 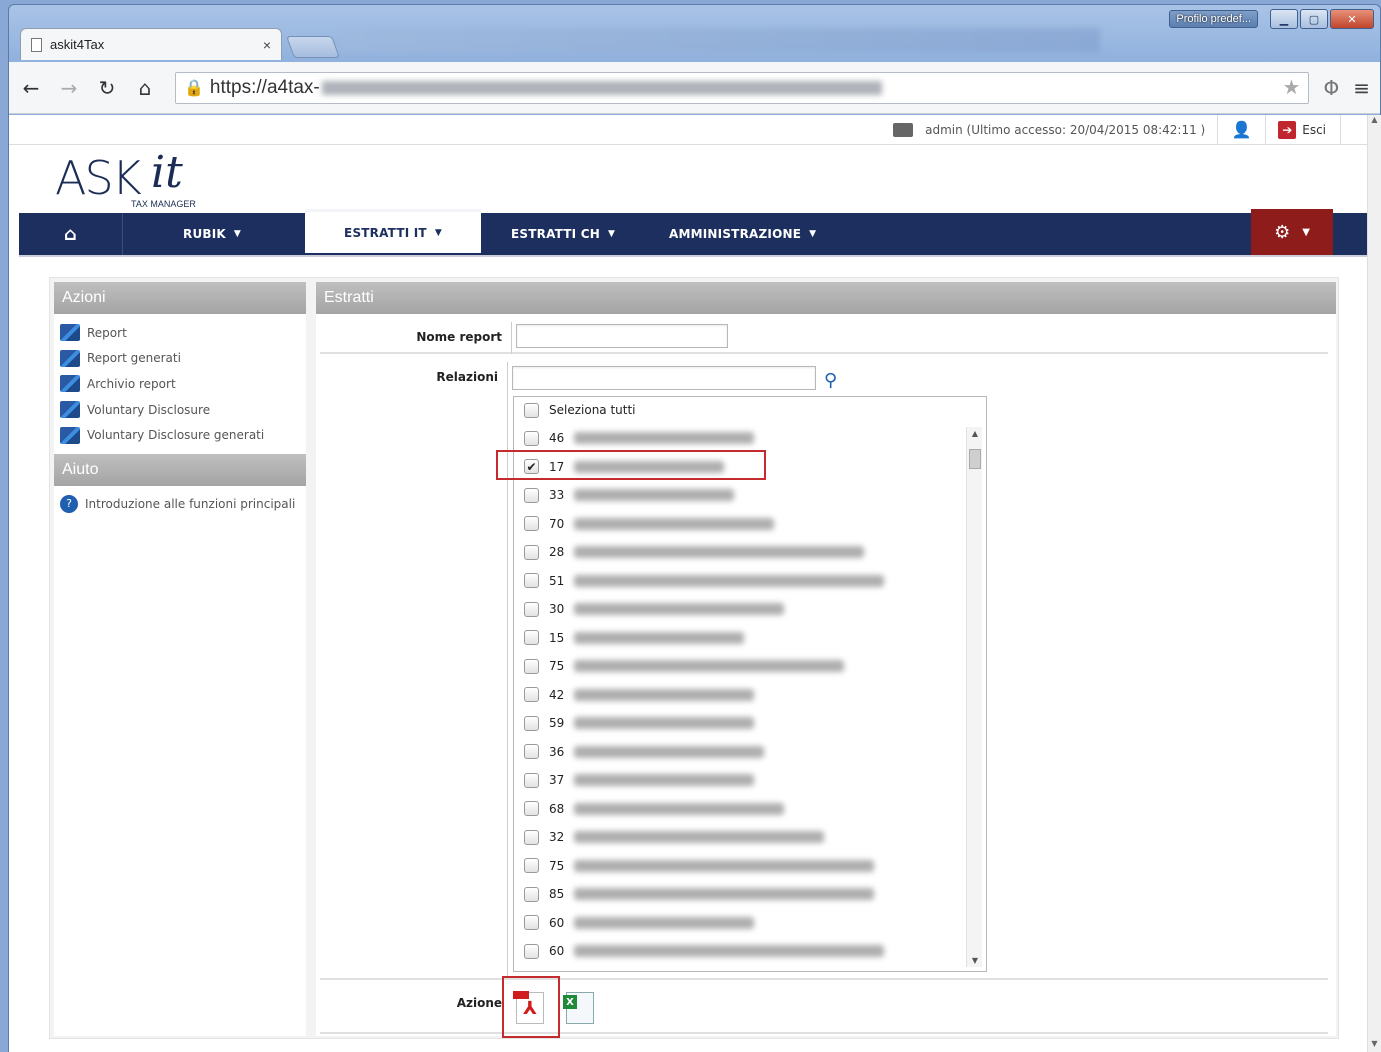 What do you see at coordinates (107, 88) in the screenshot?
I see `reload-icon: ↻` at bounding box center [107, 88].